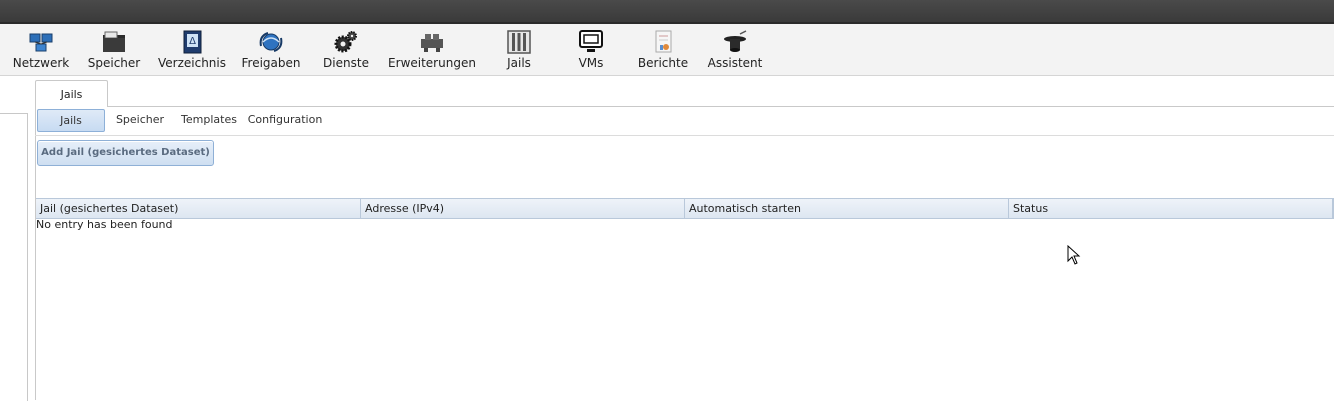  Describe the element at coordinates (41, 63) in the screenshot. I see `toolbar-label: Netzwerk` at that location.